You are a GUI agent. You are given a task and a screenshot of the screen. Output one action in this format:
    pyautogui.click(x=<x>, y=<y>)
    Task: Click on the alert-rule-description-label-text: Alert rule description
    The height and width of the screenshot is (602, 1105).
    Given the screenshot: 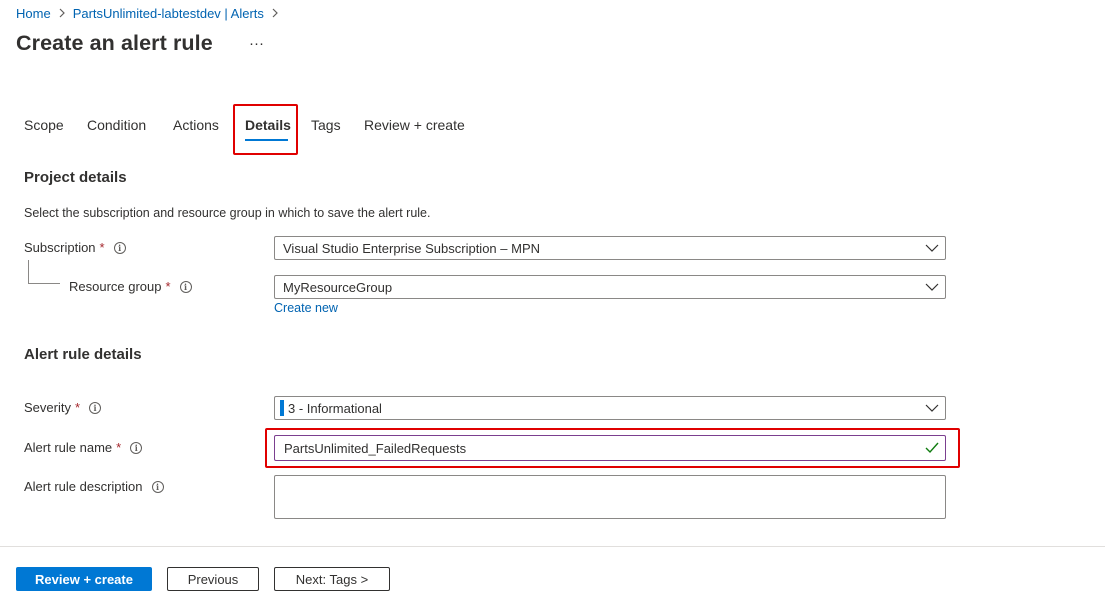 What is the action you would take?
    pyautogui.click(x=83, y=486)
    